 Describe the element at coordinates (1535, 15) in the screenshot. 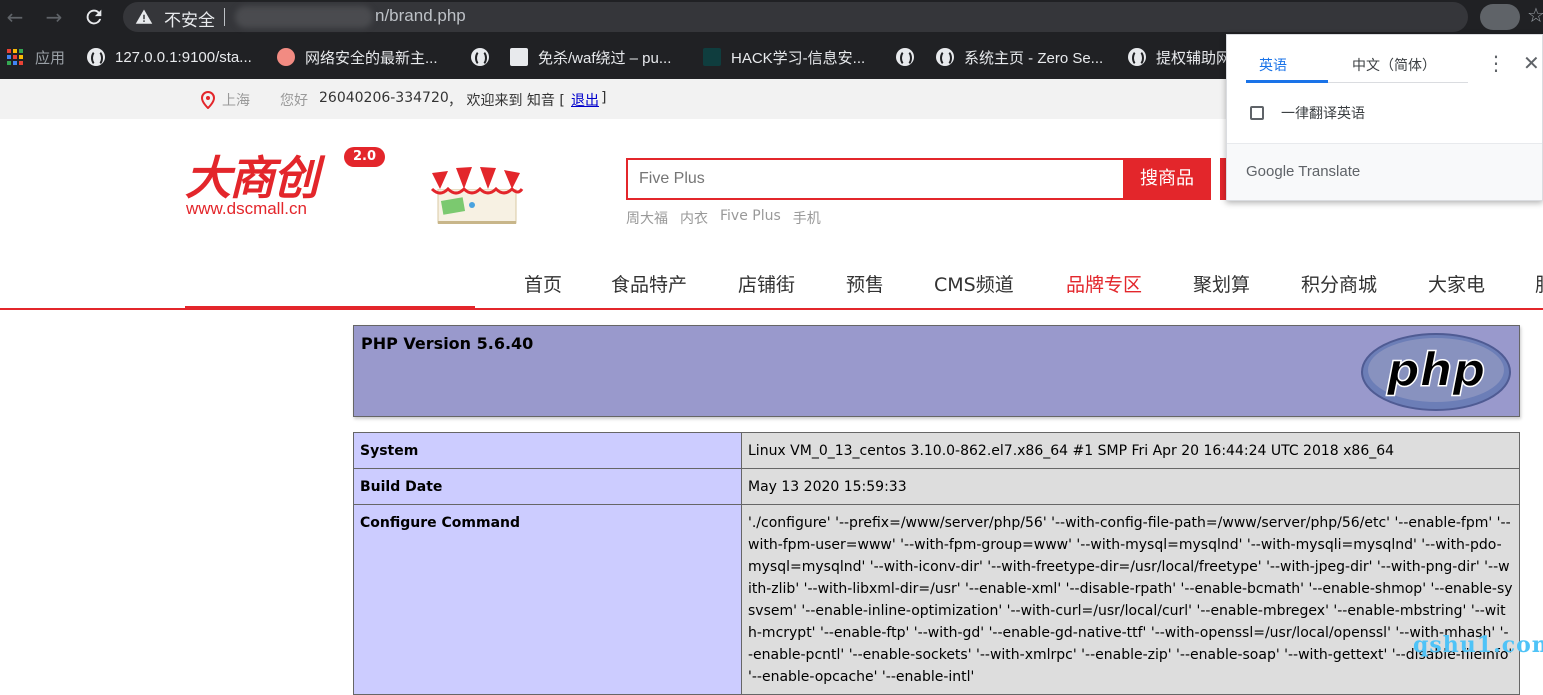

I see `bookmark-star-icon: ☆` at that location.